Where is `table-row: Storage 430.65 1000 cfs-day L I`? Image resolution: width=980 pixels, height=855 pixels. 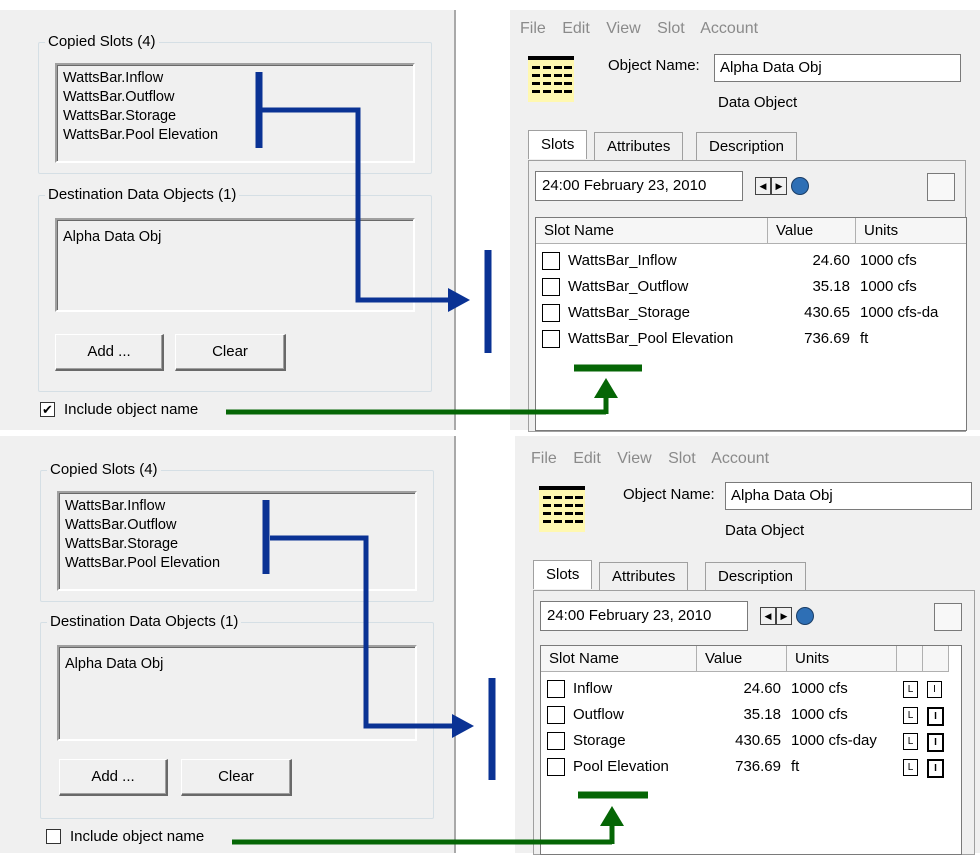 table-row: Storage 430.65 1000 cfs-day L I is located at coordinates (751, 741).